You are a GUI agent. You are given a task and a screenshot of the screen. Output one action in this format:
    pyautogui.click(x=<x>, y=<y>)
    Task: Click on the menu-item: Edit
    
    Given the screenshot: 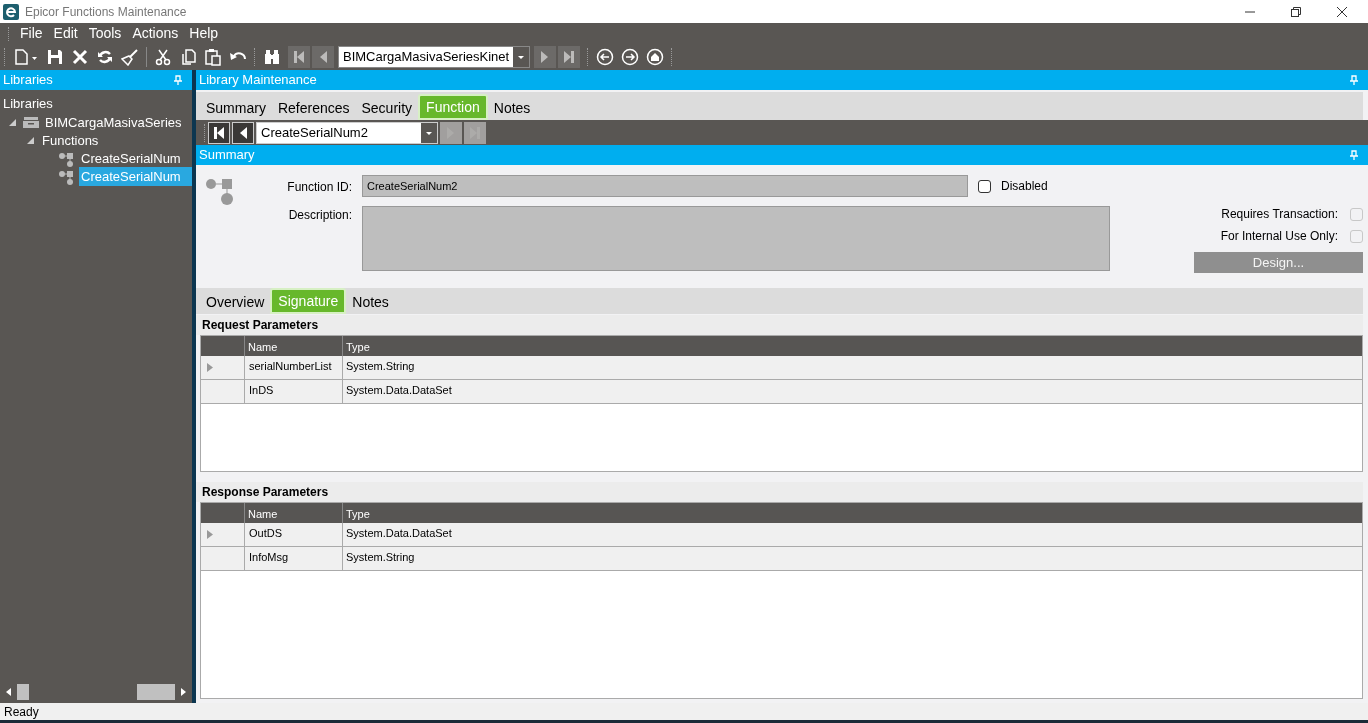 What is the action you would take?
    pyautogui.click(x=65, y=33)
    